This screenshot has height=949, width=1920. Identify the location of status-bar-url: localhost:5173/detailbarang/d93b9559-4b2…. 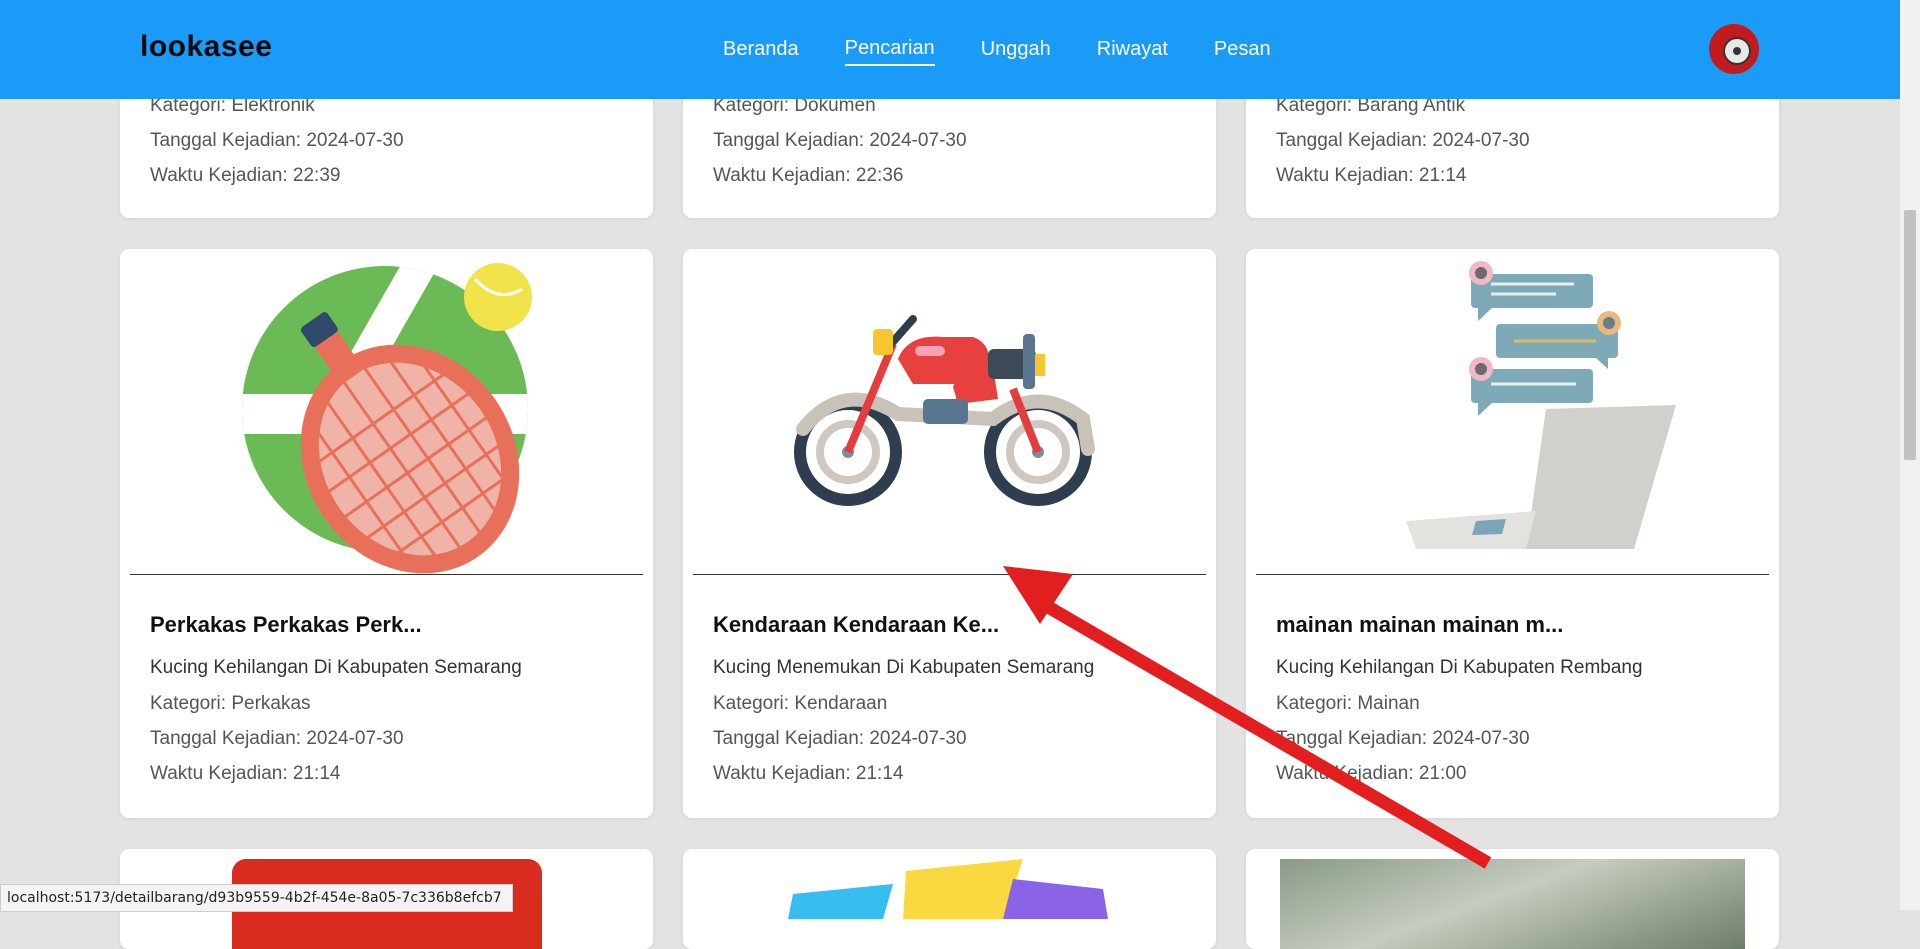
(256, 898).